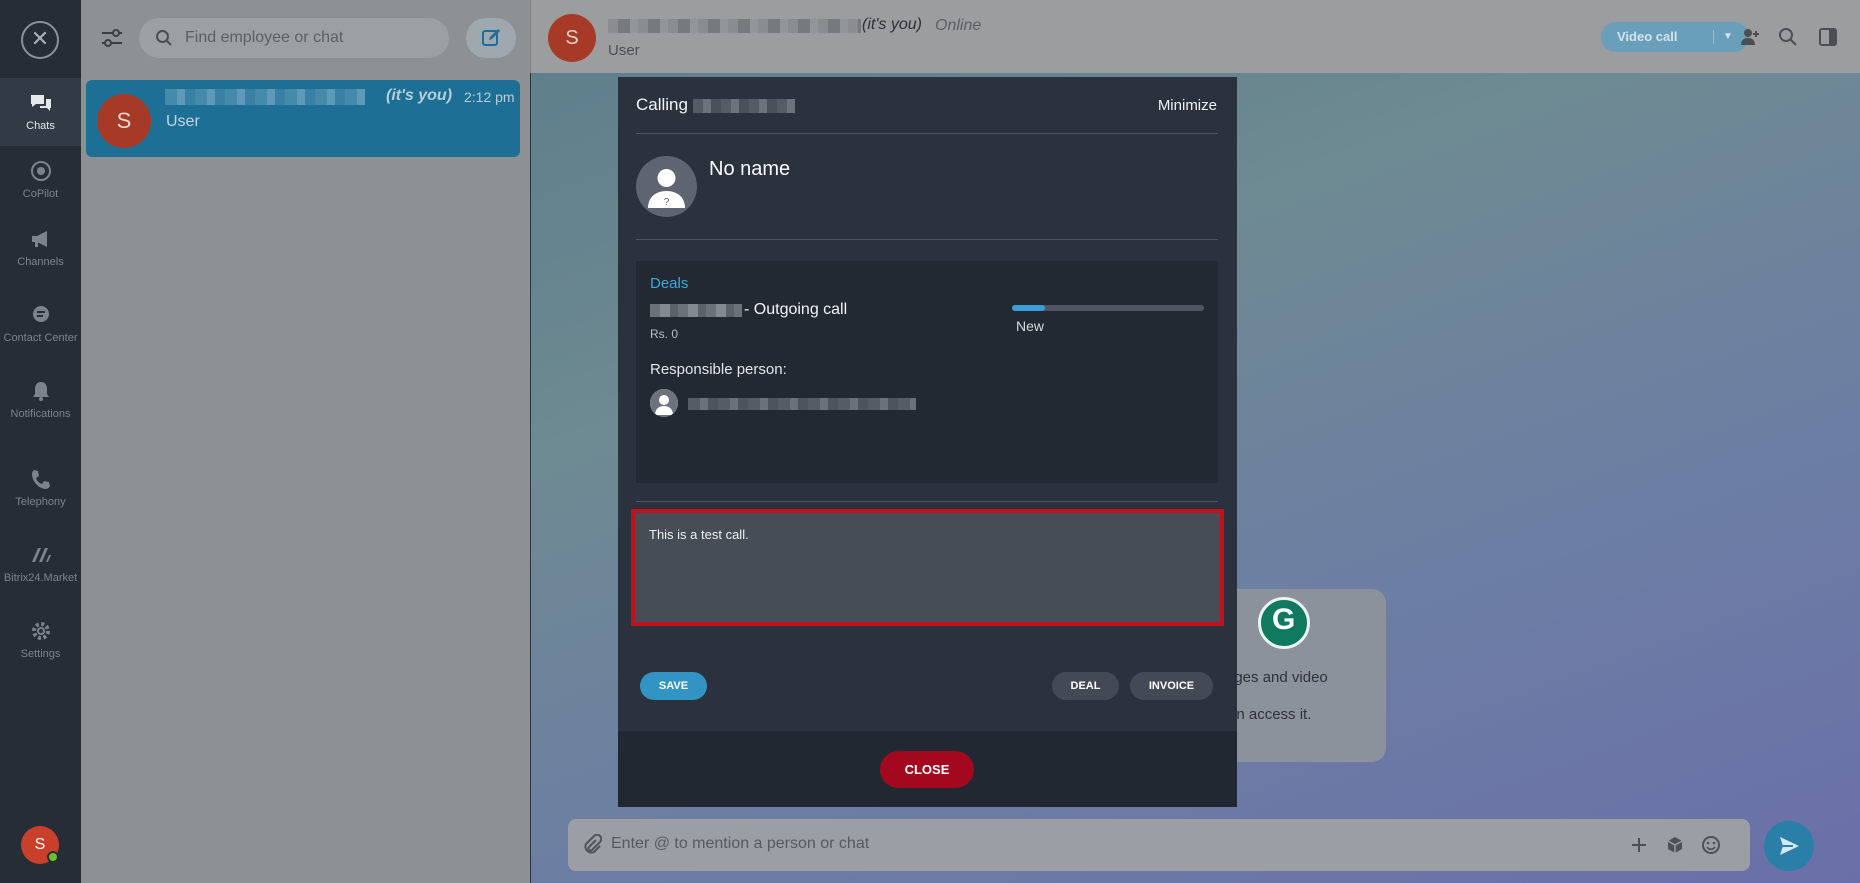 The image size is (1860, 883). I want to click on new-chat-button, so click(491, 38).